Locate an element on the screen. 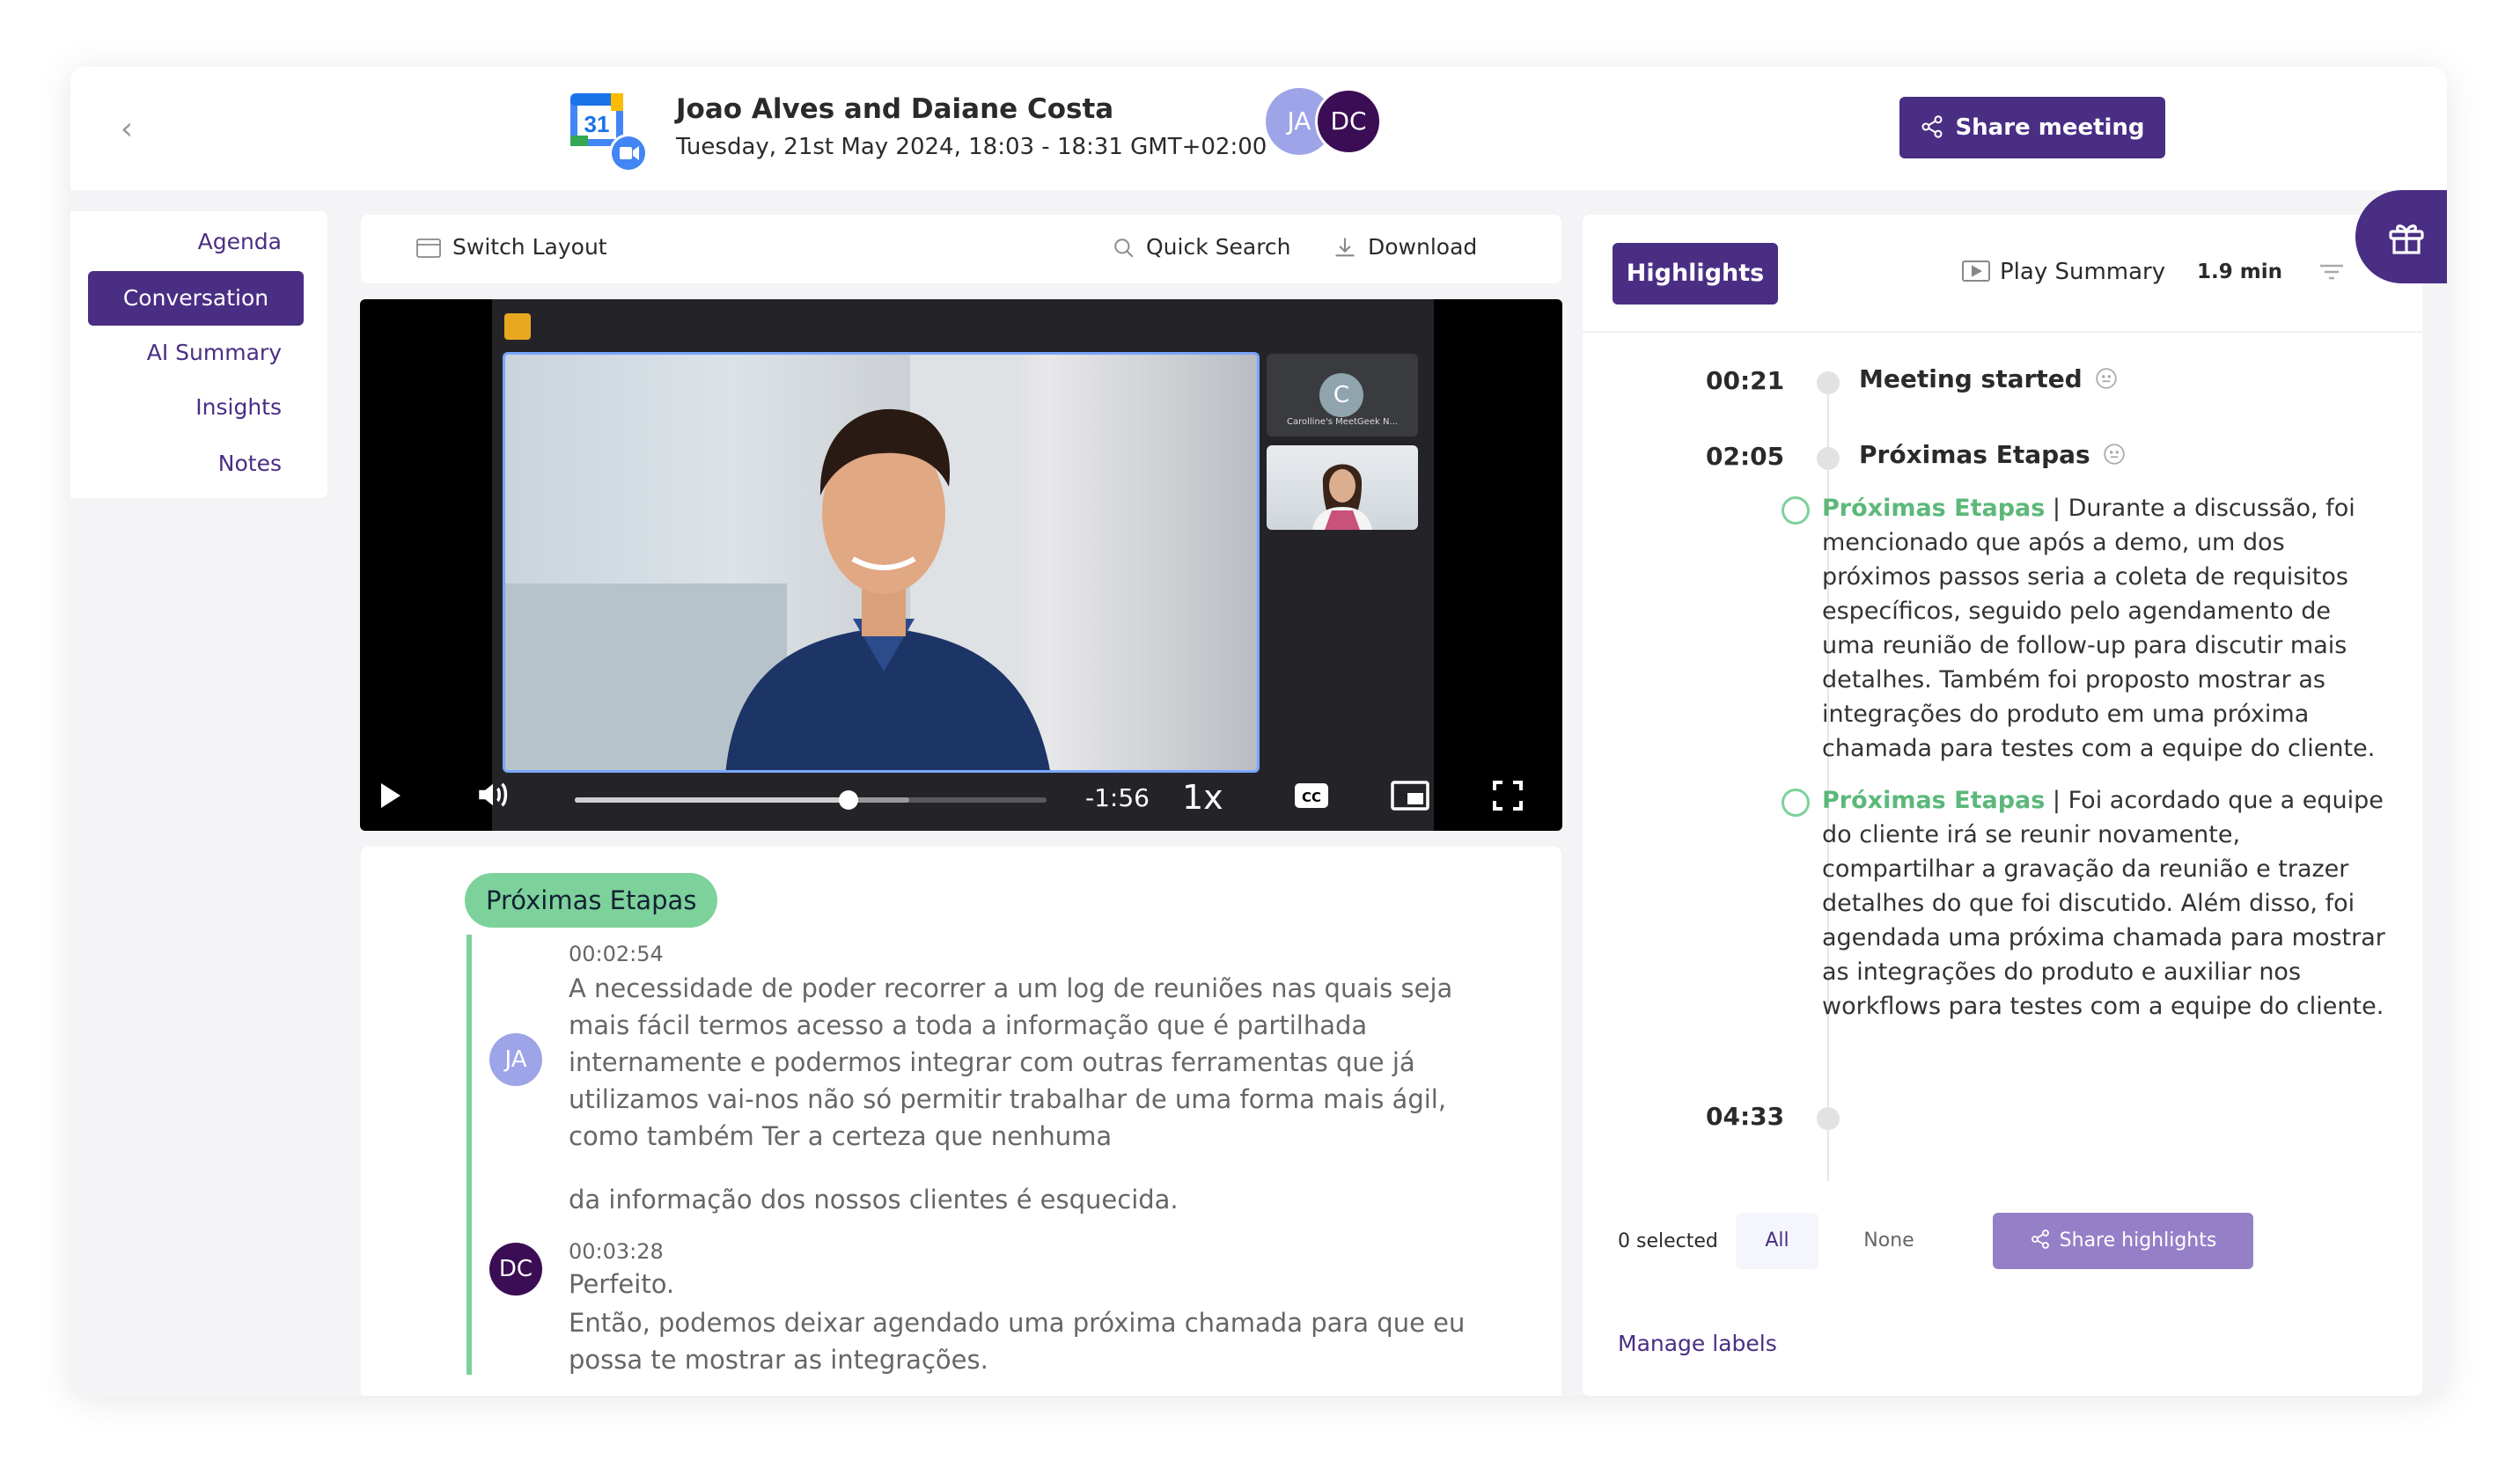 This screenshot has width=2520, height=1468. playback-speed-button: 1x is located at coordinates (1202, 797).